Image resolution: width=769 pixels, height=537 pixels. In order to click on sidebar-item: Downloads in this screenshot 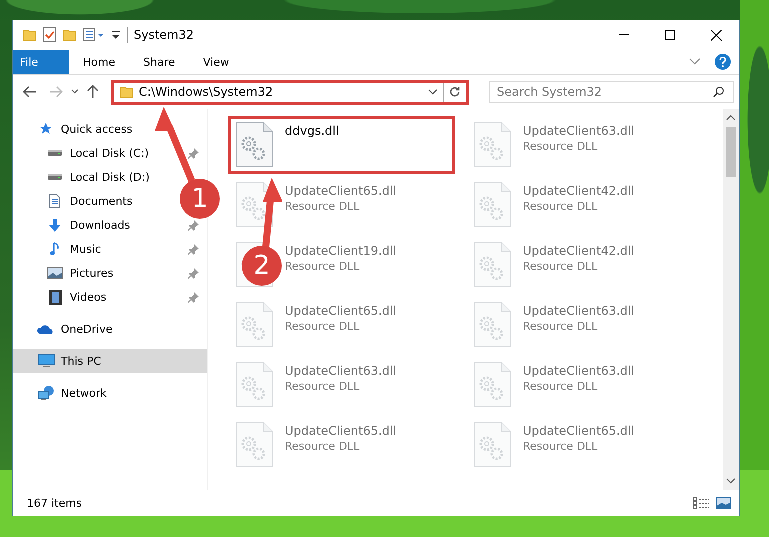, I will do `click(88, 225)`.